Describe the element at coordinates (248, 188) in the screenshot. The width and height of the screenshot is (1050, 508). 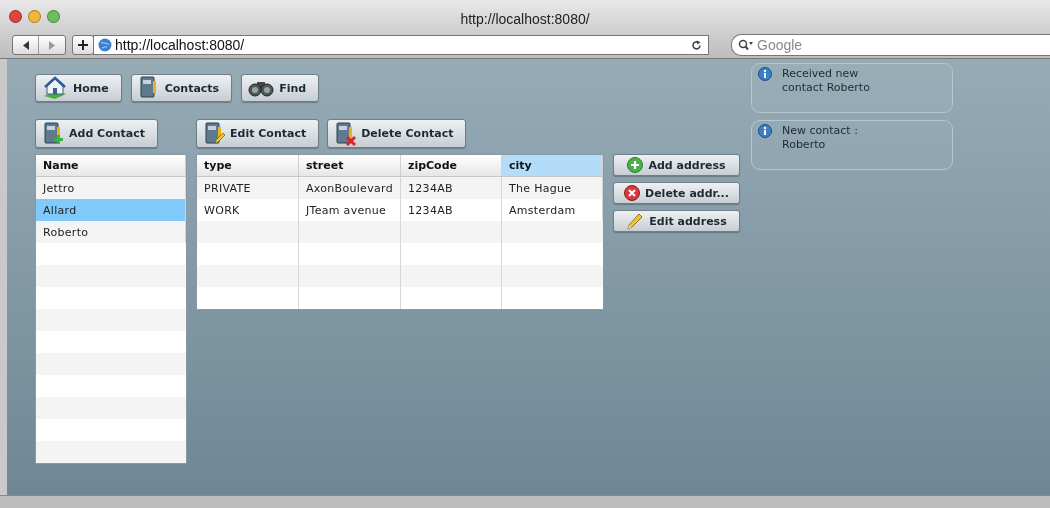
I see `table-cell: PRIVATE` at that location.